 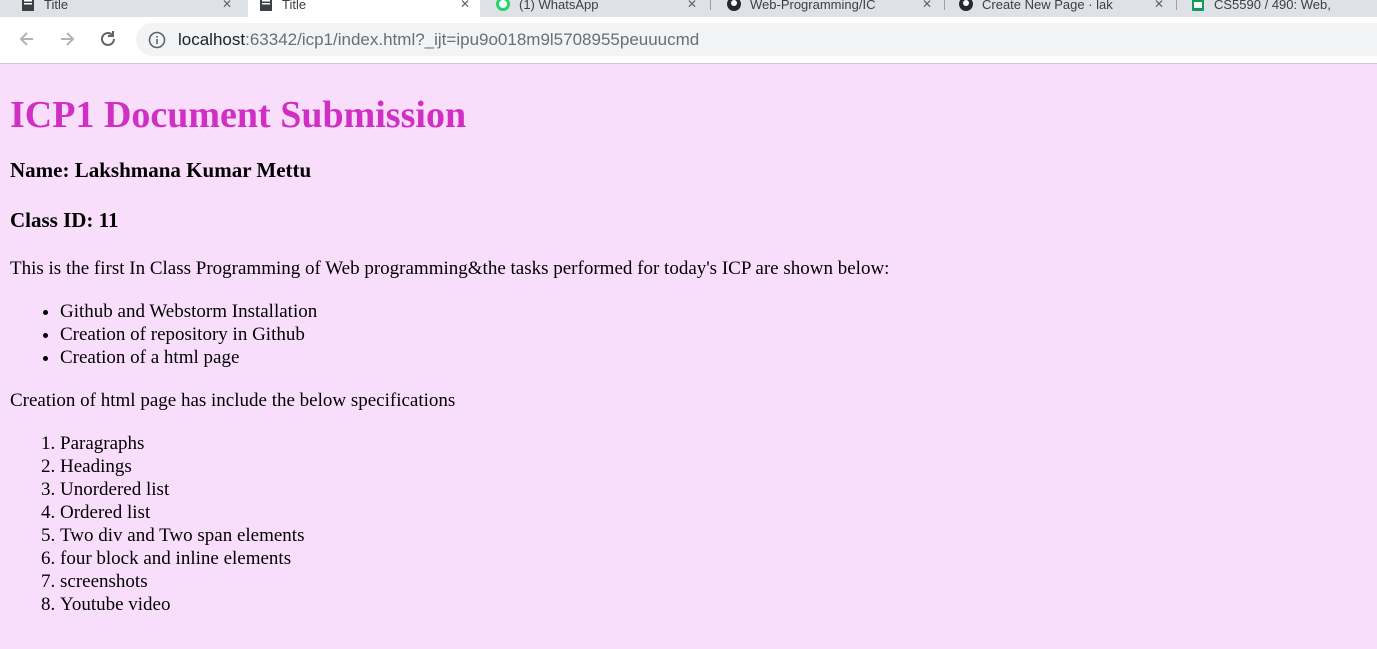 I want to click on info-icon, so click(x=157, y=40).